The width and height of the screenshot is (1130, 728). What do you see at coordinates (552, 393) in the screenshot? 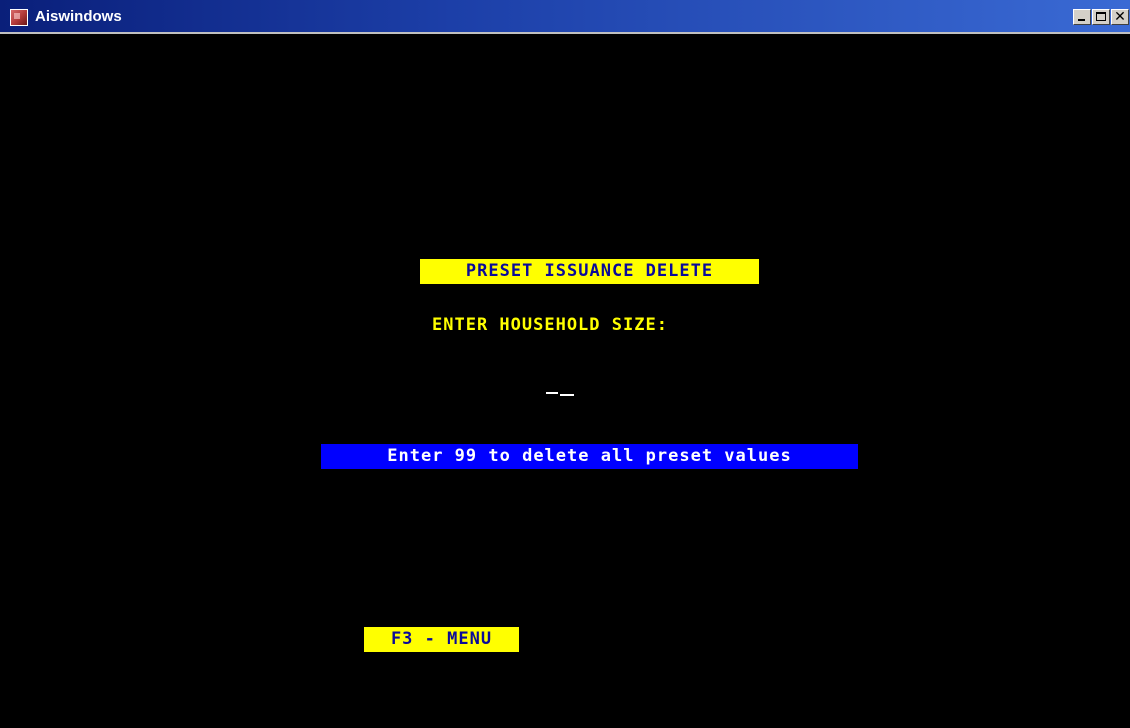
I see `input-cursor` at bounding box center [552, 393].